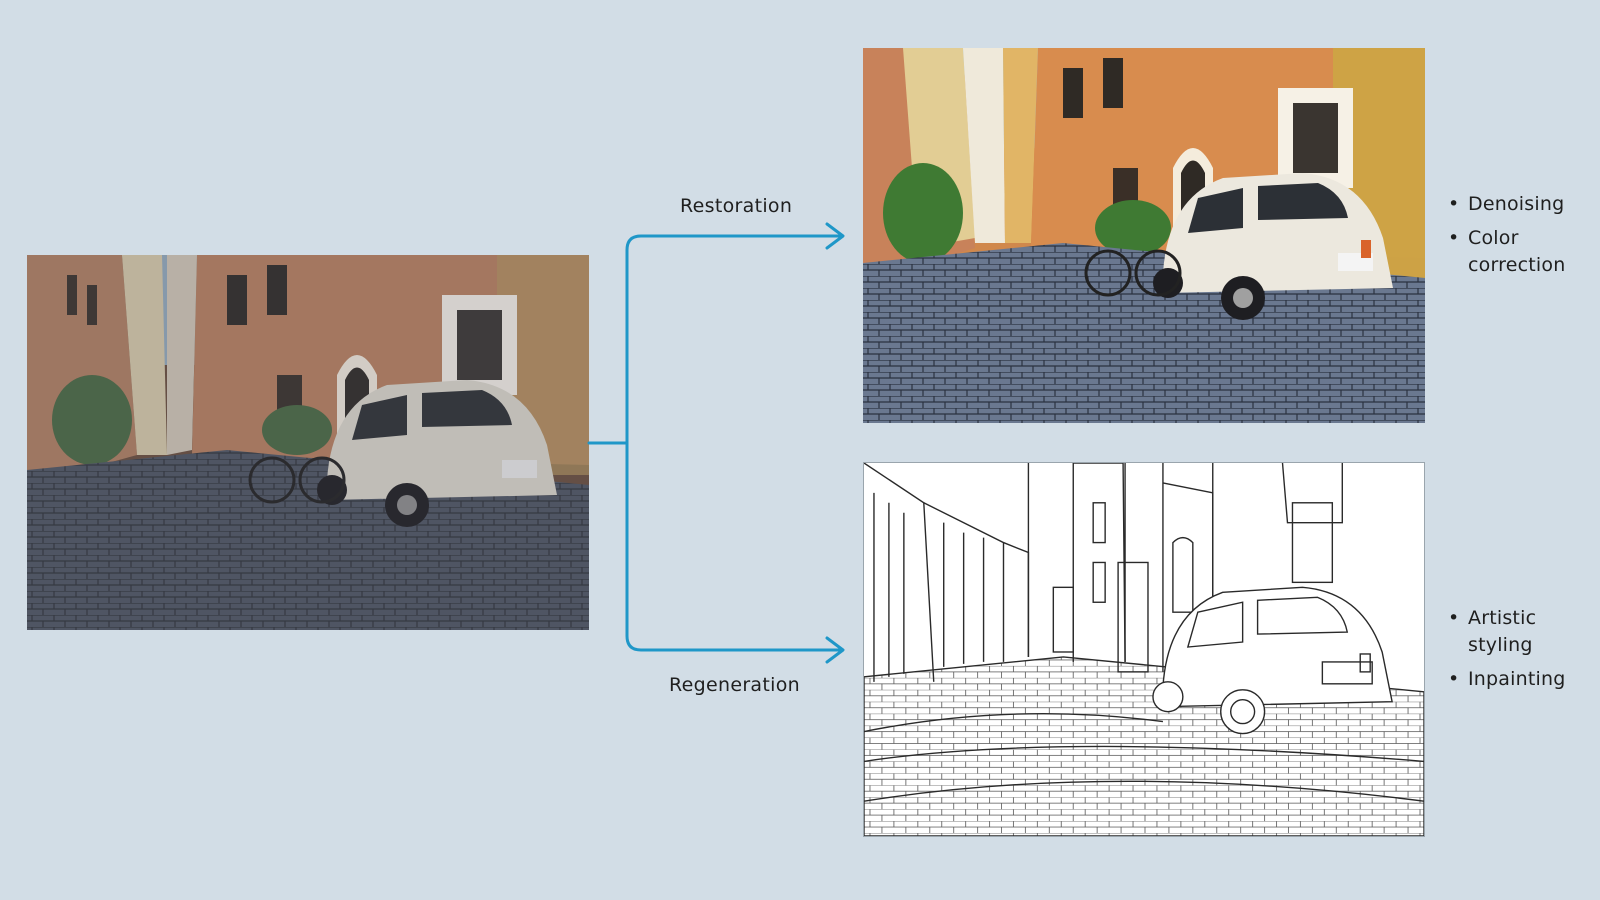 The height and width of the screenshot is (900, 1600). What do you see at coordinates (1521, 204) in the screenshot?
I see `bullet-denoising: Denoising` at bounding box center [1521, 204].